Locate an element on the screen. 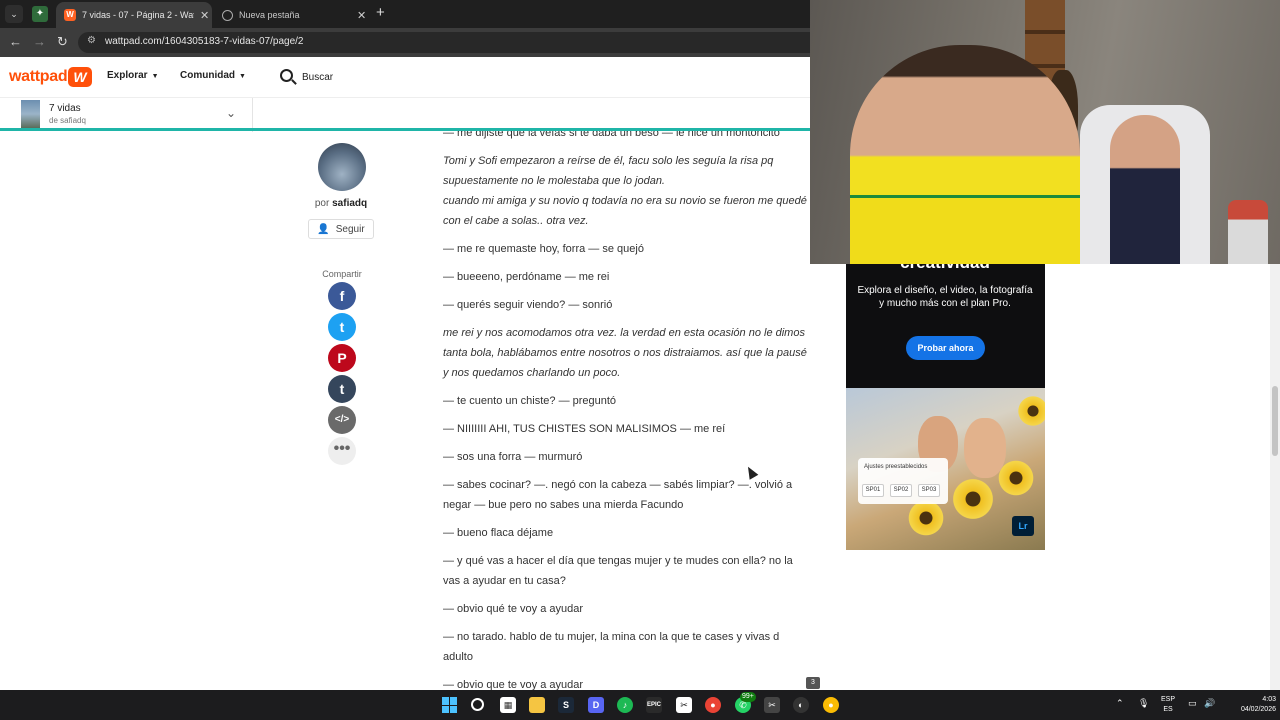  follow-label: Seguir is located at coordinates (350, 229).